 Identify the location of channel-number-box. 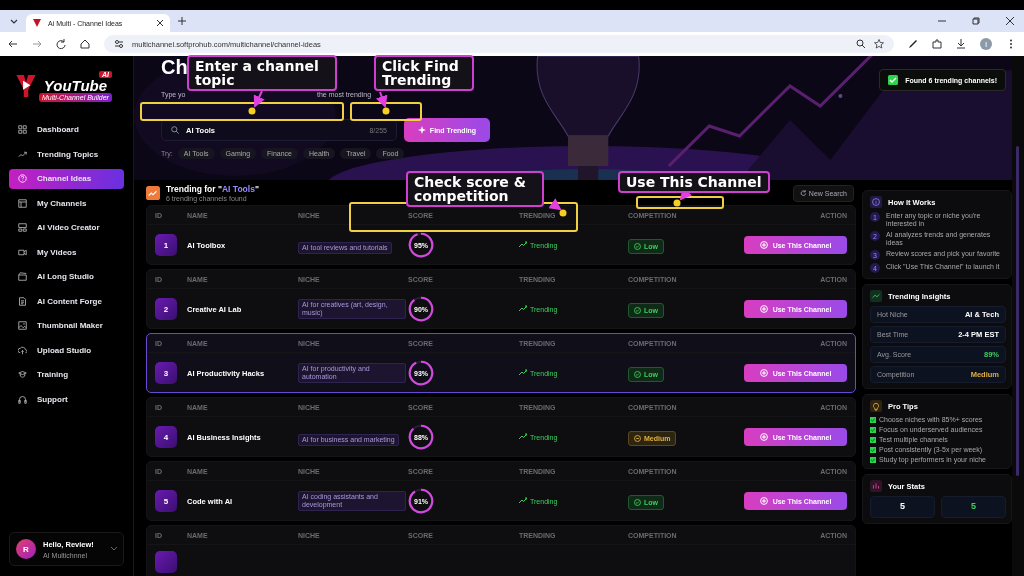
(166, 562).